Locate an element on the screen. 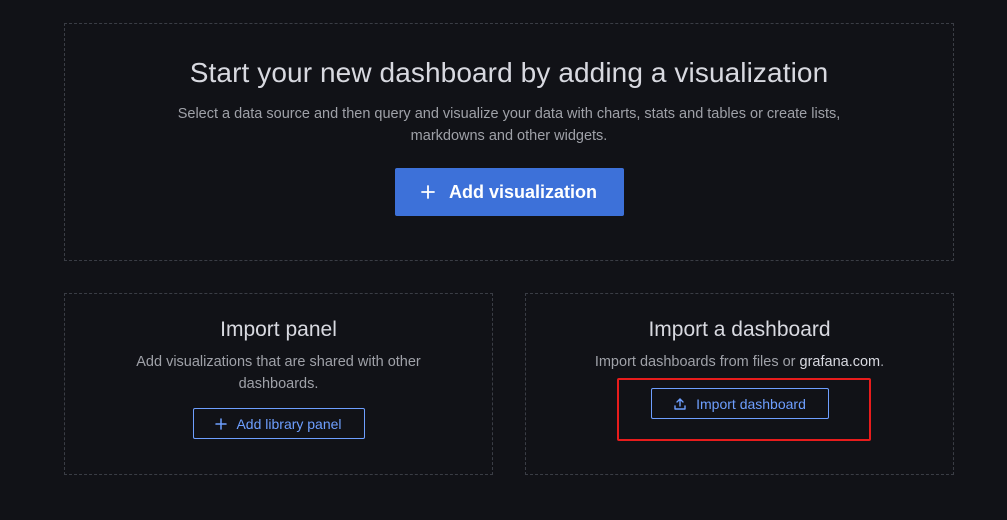 The image size is (1007, 520). add-visualization-button: Add visualization is located at coordinates (509, 192).